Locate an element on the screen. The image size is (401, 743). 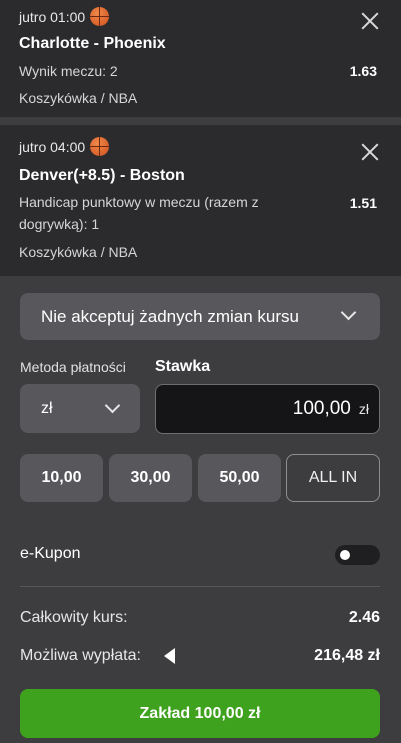
all-in-button: ALL IN is located at coordinates (333, 478).